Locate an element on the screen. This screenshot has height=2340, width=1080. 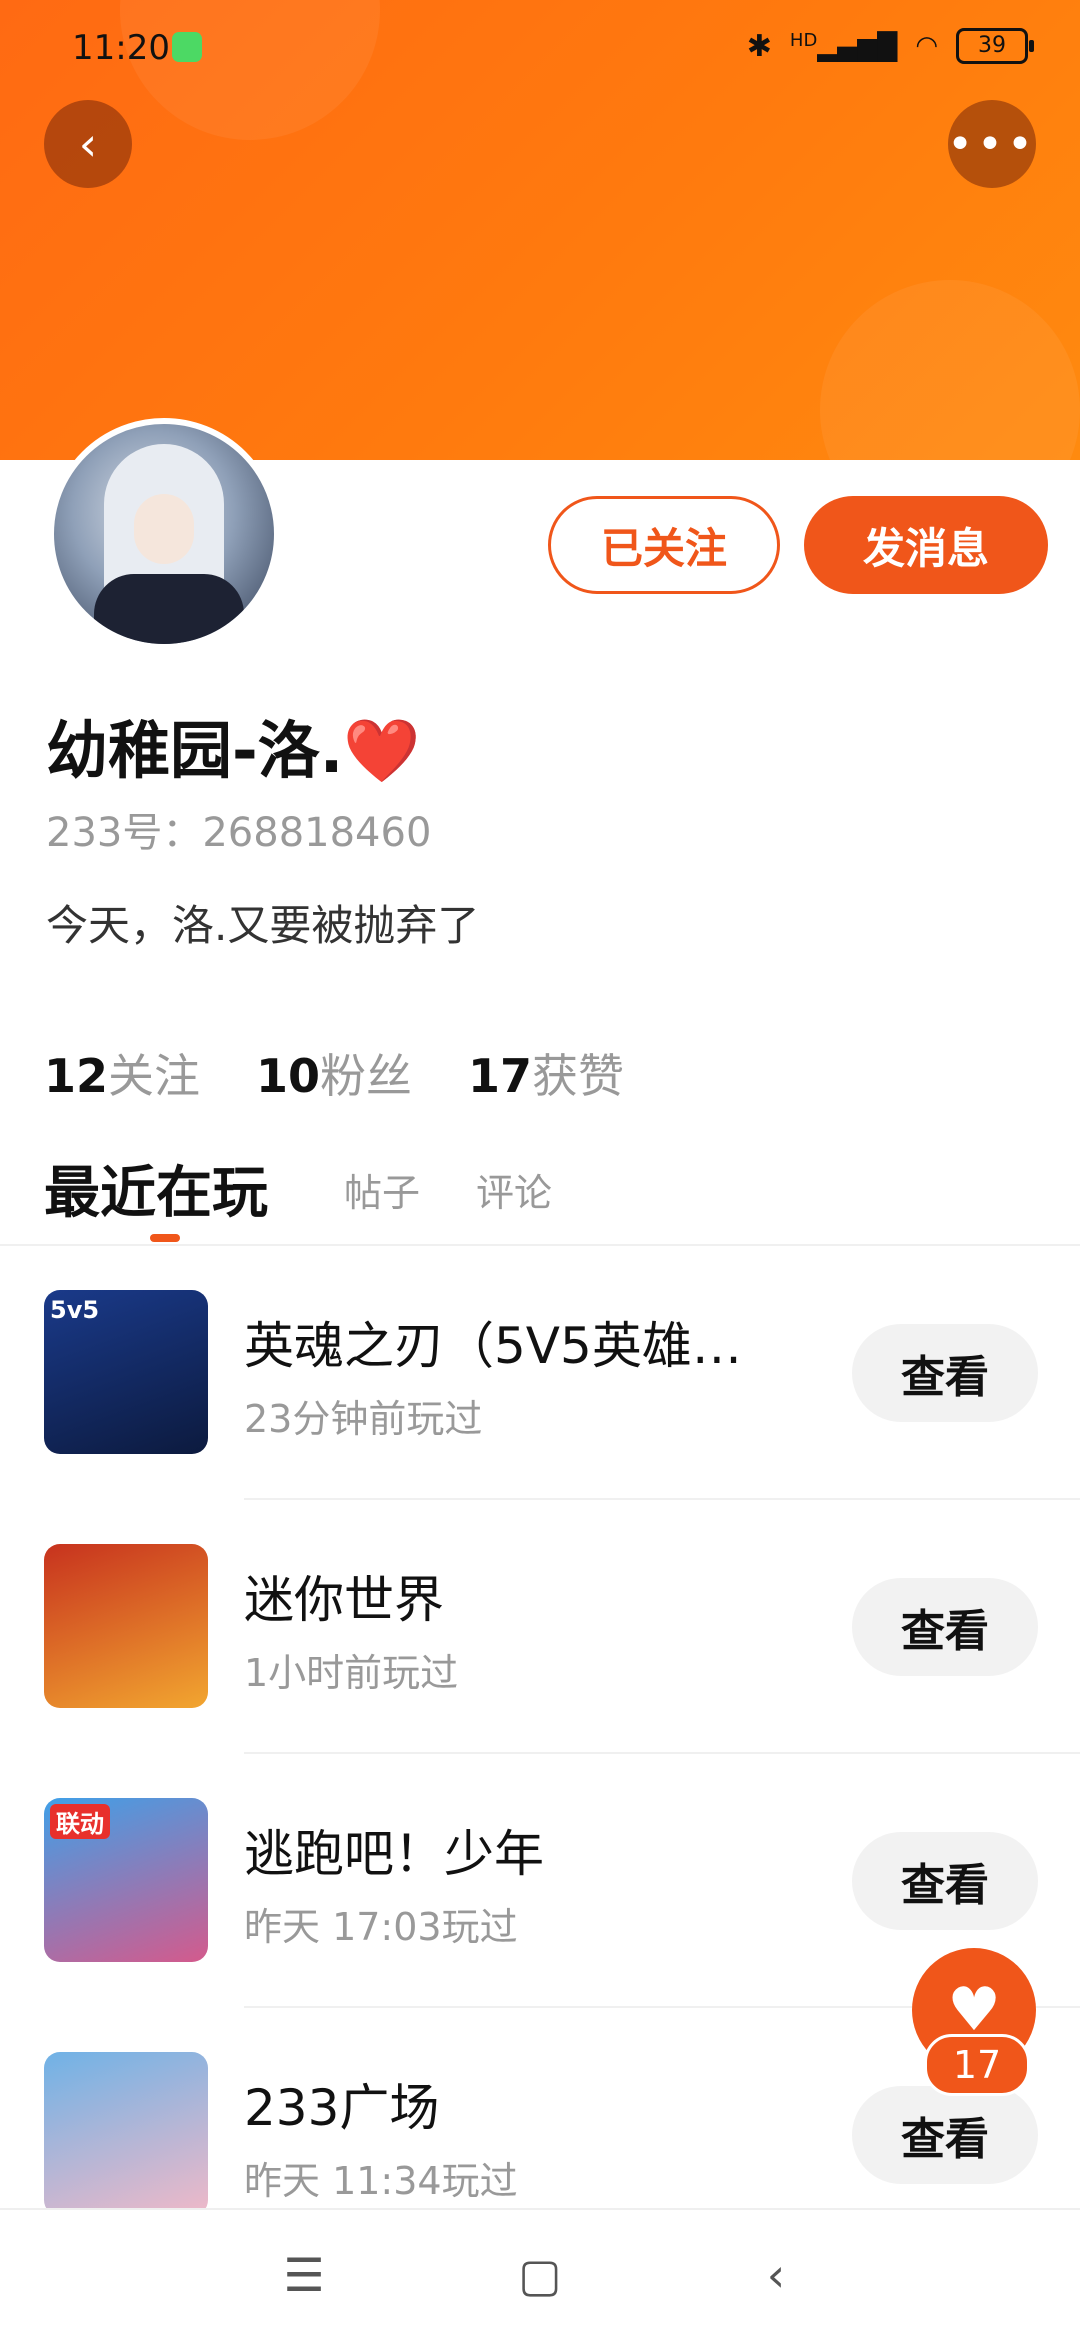
profile-stats: 12关注 10粉丝 17获赞 is located at coordinates (334, 1073).